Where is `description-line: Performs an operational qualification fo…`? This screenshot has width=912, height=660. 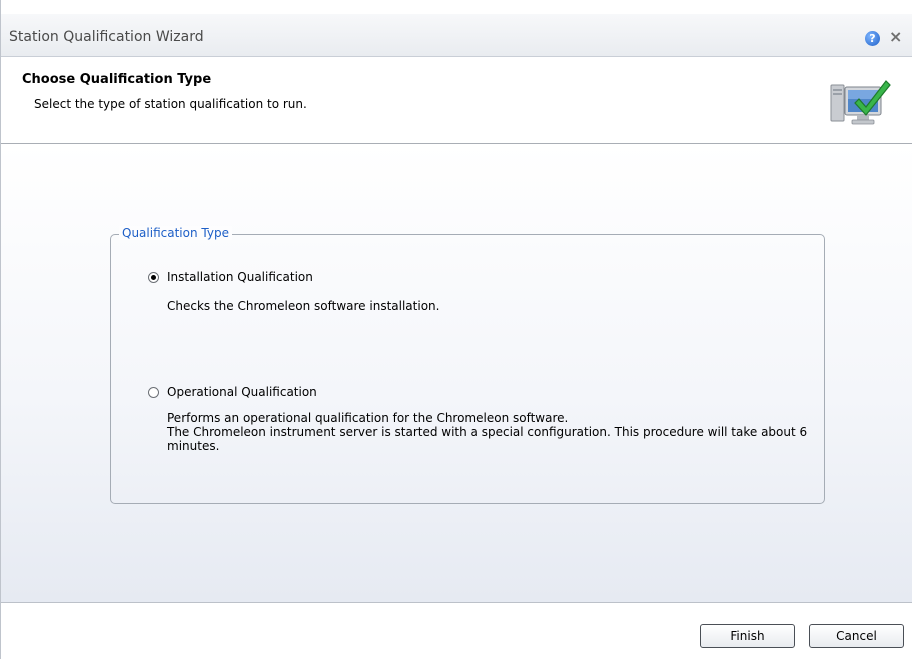
description-line: Performs an operational qualification fo… is located at coordinates (368, 418).